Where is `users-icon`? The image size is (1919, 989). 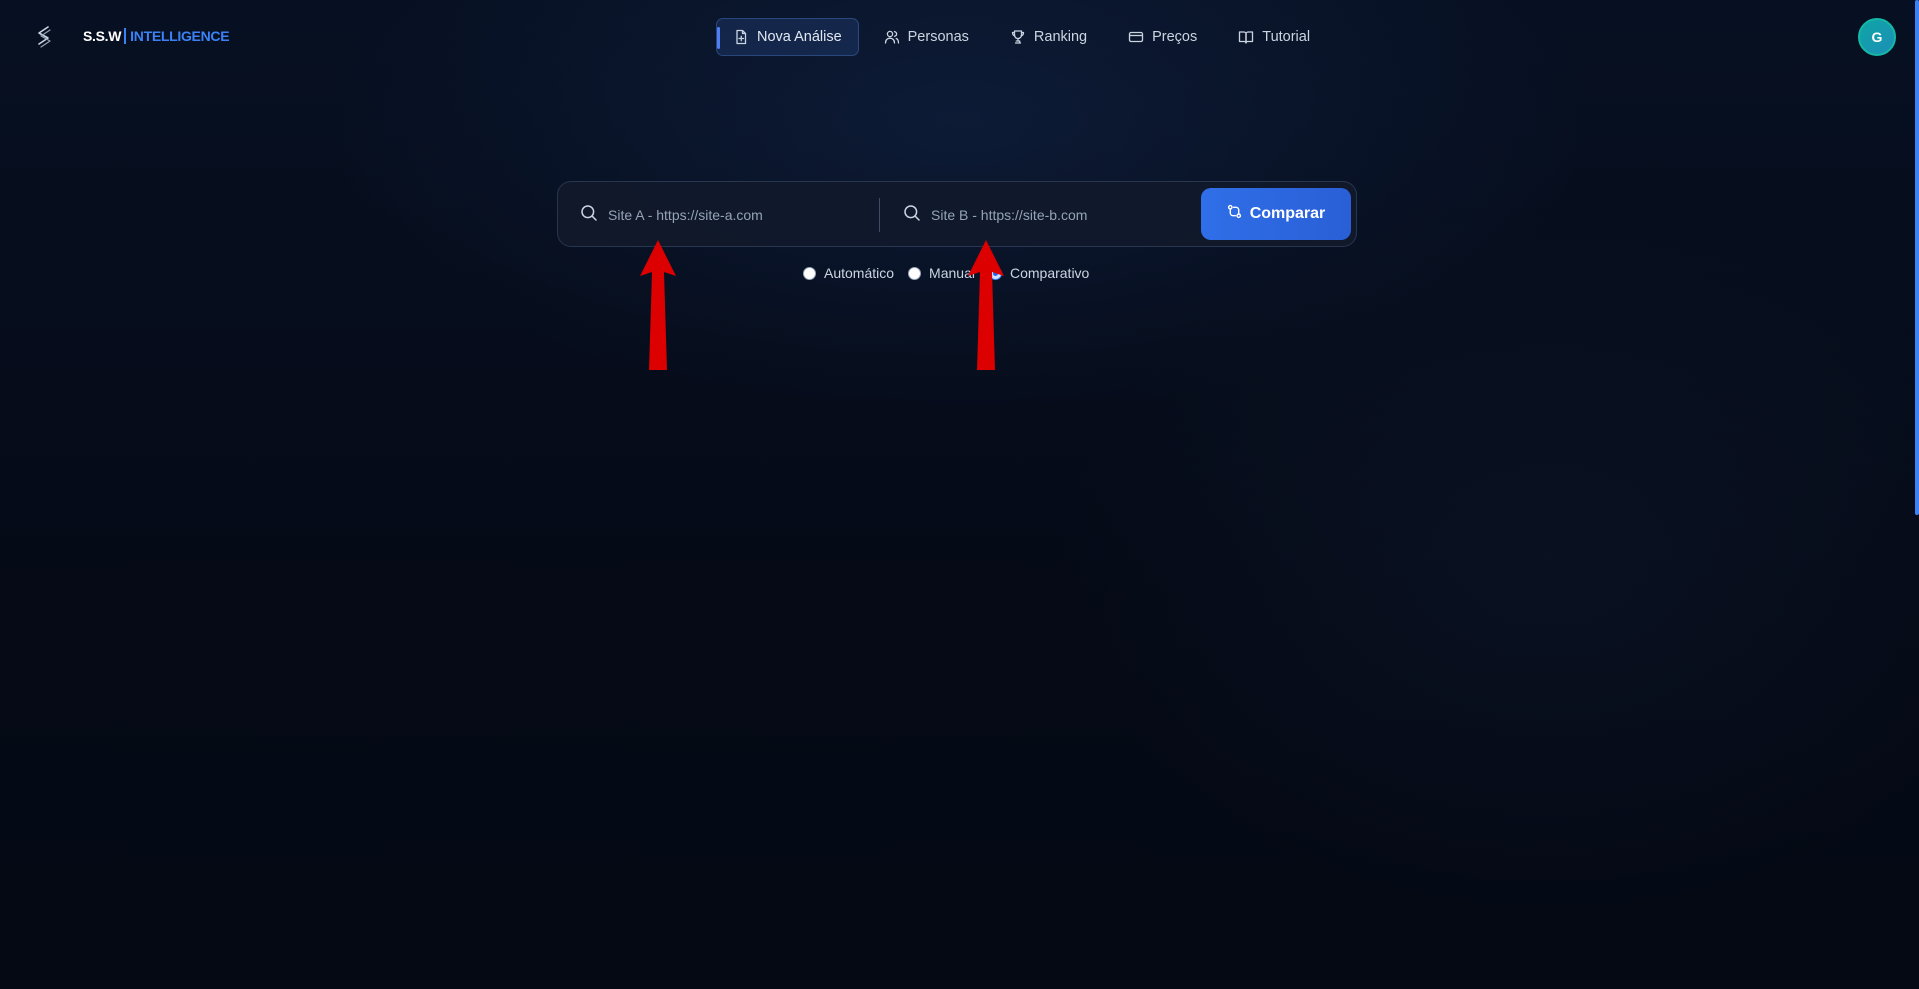
users-icon is located at coordinates (892, 37).